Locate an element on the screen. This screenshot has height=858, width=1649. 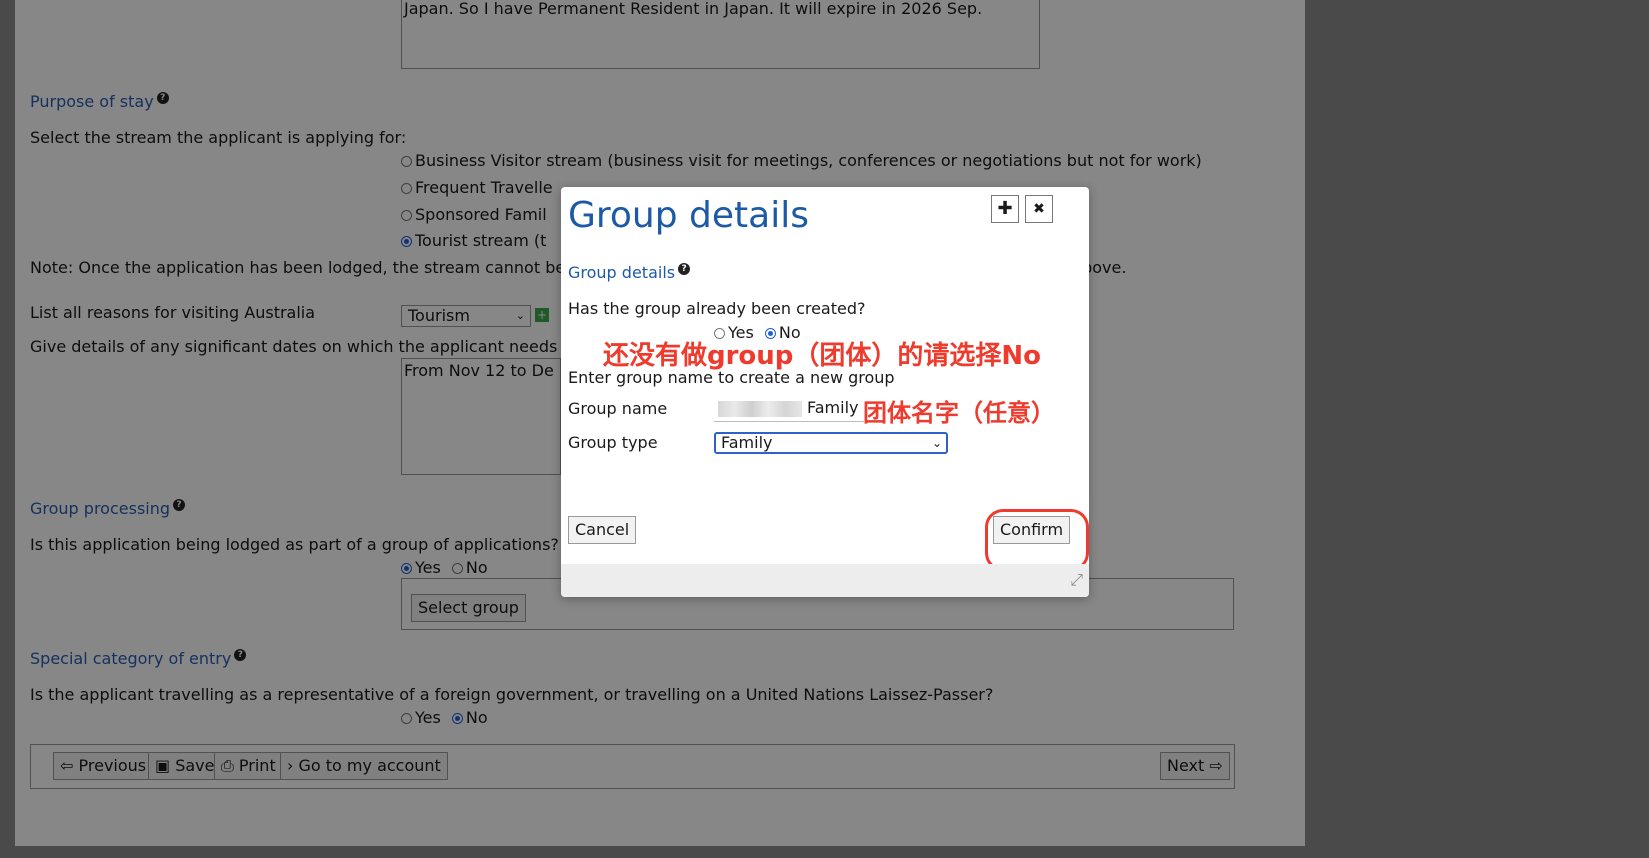
group-details-section-title: Group details? is located at coordinates (629, 272).